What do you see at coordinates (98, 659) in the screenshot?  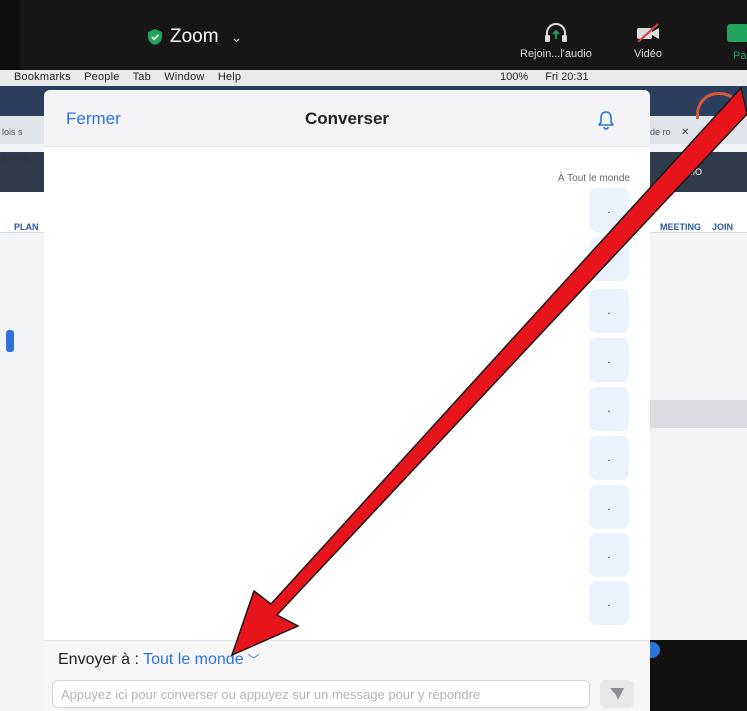 I see `send-to-label: Envoyer à :` at bounding box center [98, 659].